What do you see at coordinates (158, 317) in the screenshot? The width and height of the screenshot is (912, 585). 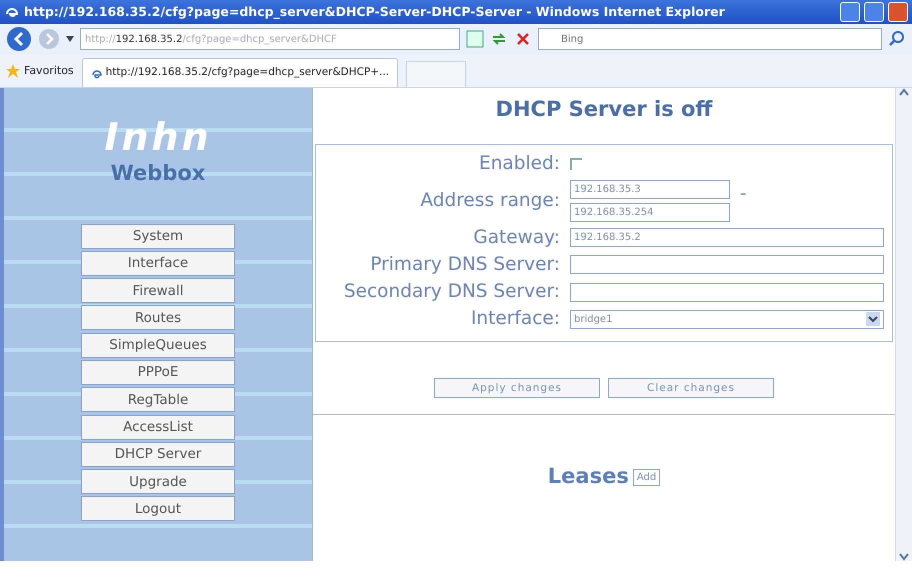 I see `menu-button: Routes` at bounding box center [158, 317].